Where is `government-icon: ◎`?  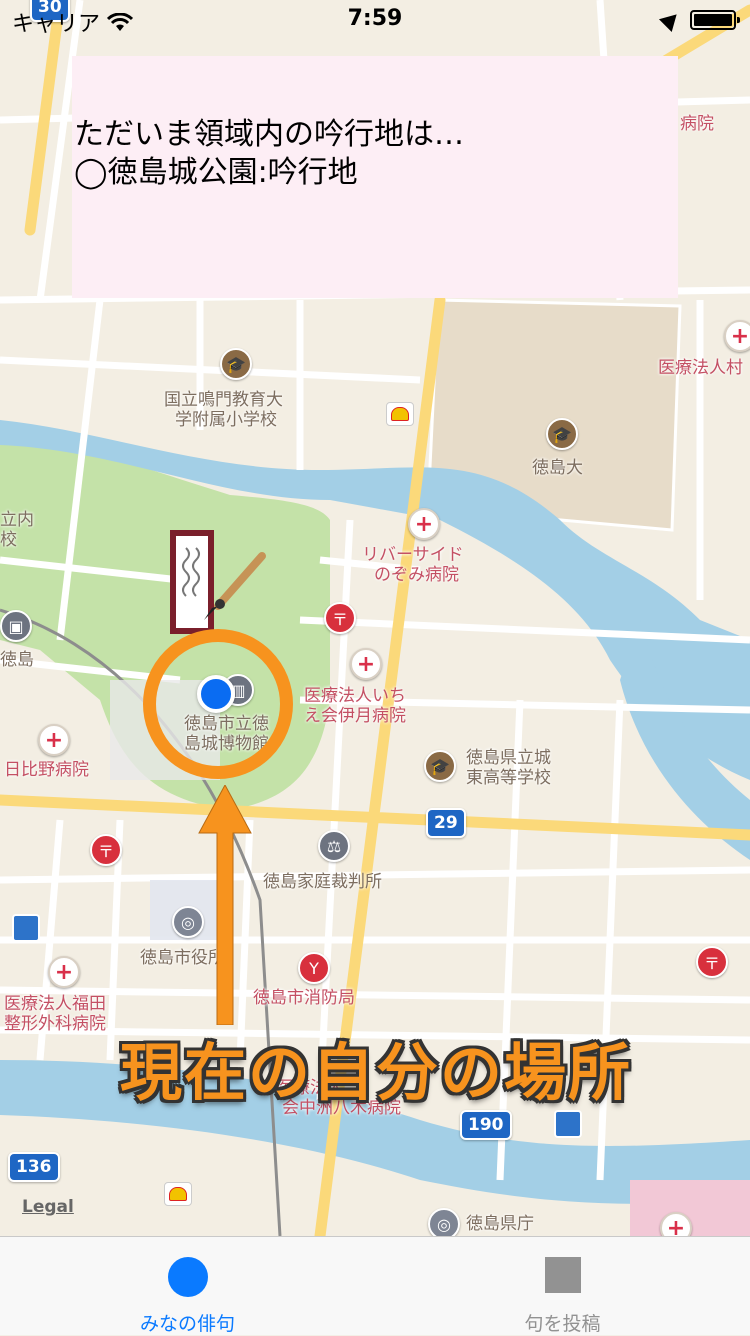
government-icon: ◎ is located at coordinates (444, 1222).